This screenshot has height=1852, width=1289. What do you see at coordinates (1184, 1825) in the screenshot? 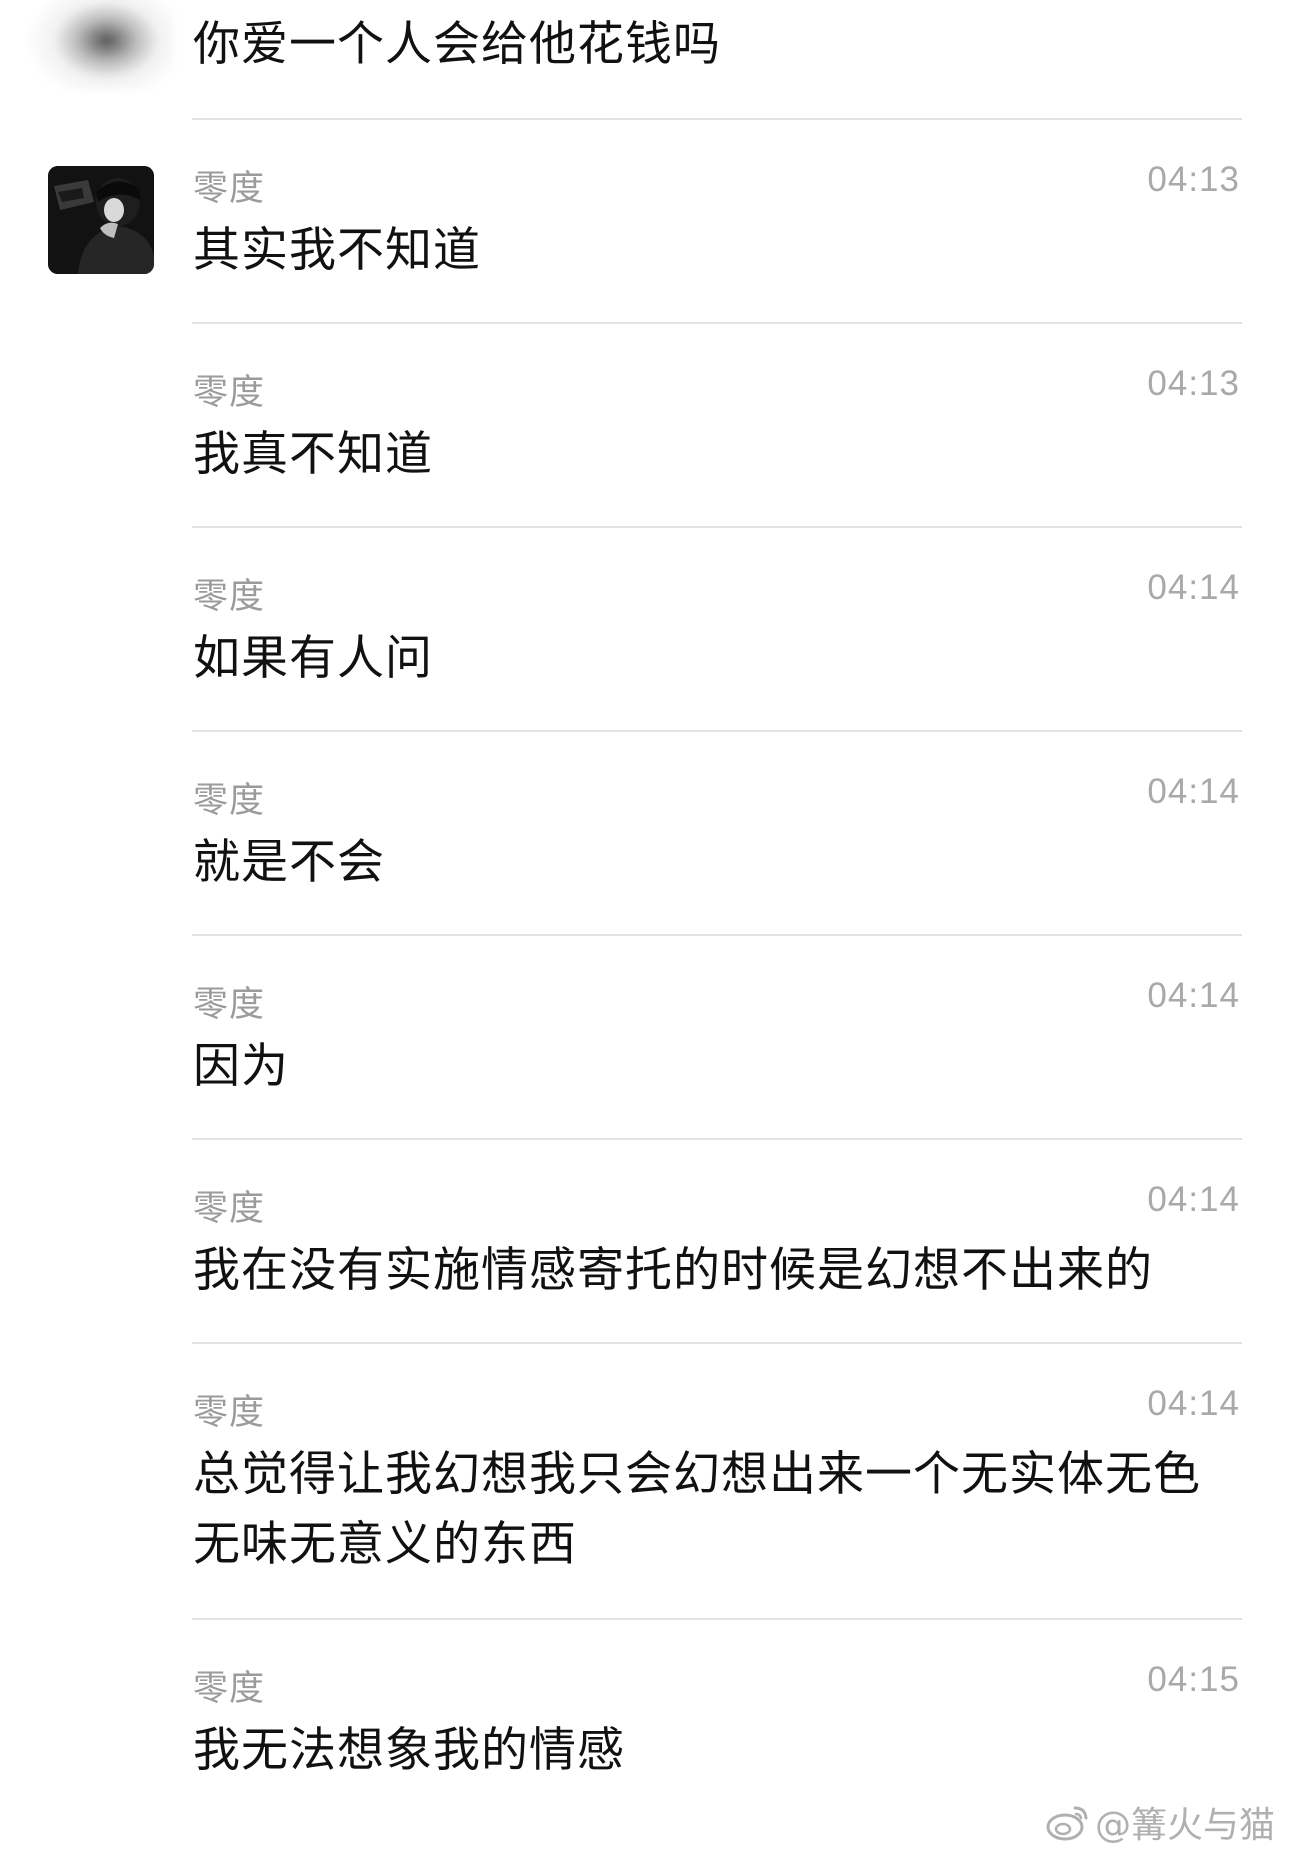
I see `watermark-text: @篝火与猫` at bounding box center [1184, 1825].